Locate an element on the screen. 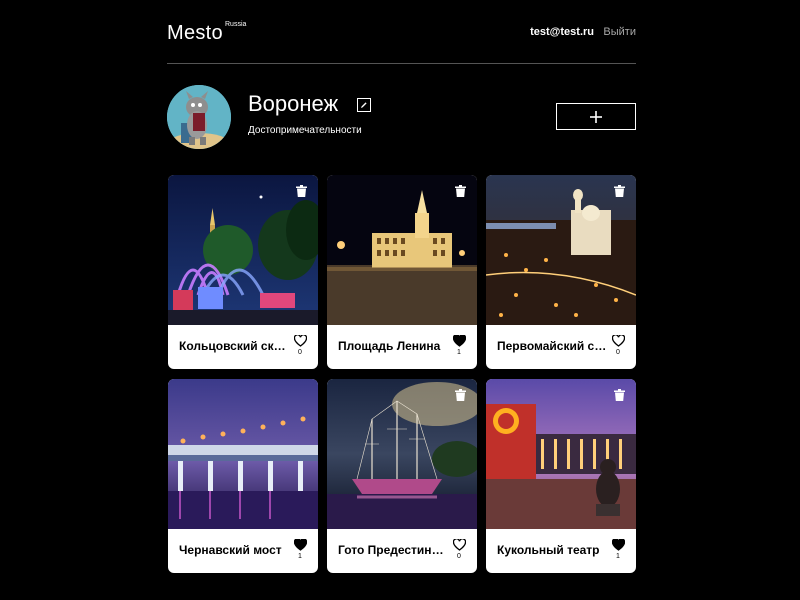 Image resolution: width=800 pixels, height=600 pixels. add-card-button is located at coordinates (596, 116).